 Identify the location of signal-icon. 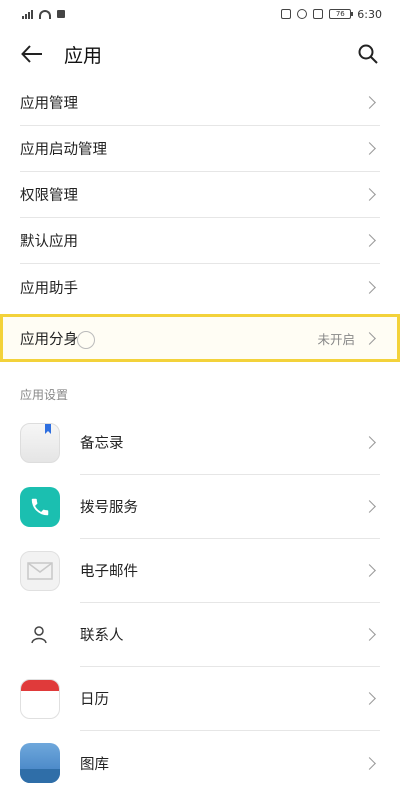
(27, 14).